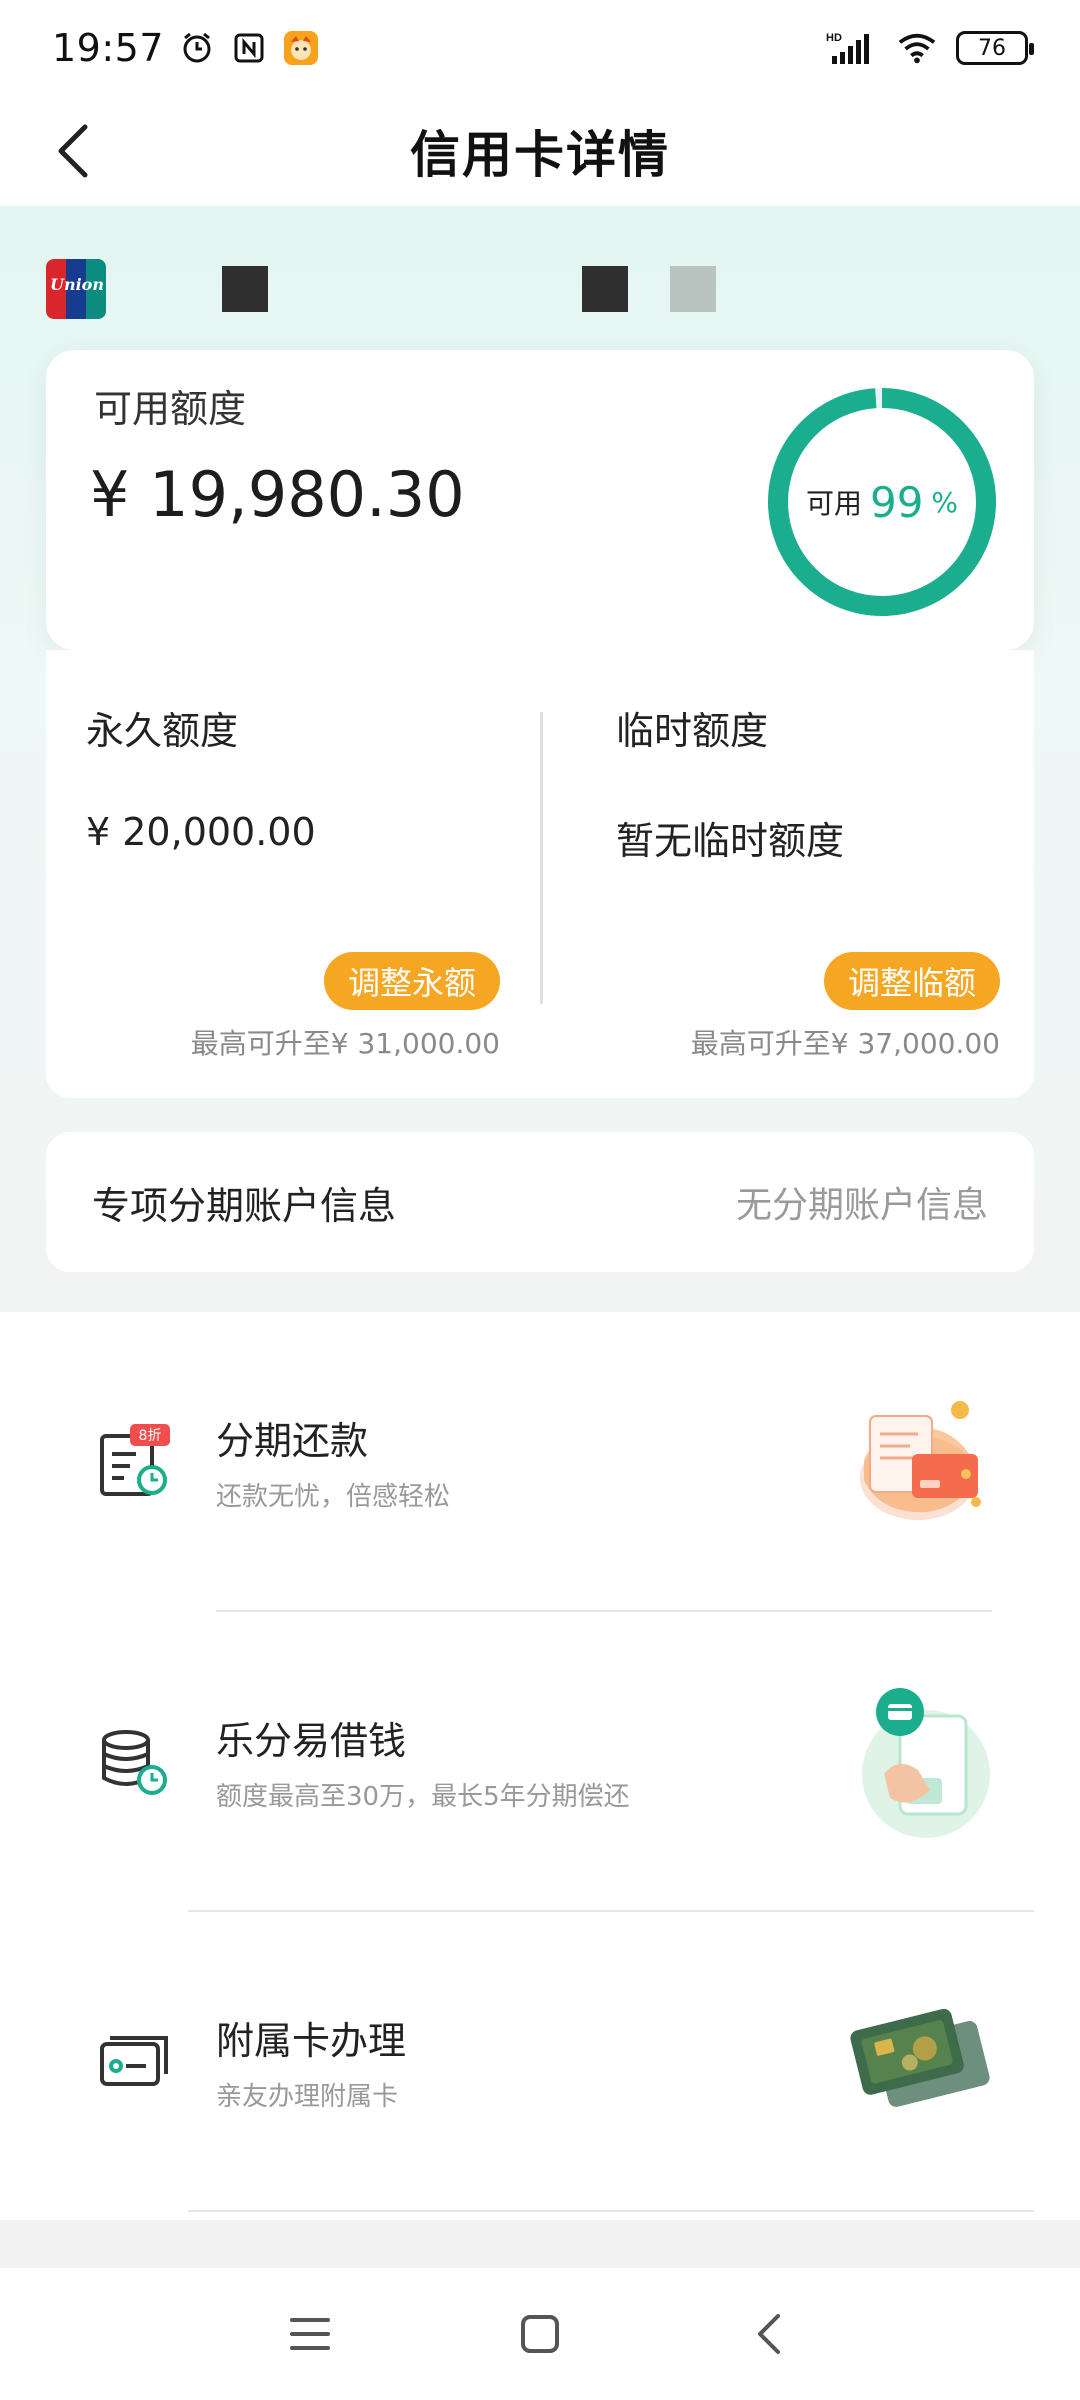  Describe the element at coordinates (611, 2211) in the screenshot. I see `separator` at that location.